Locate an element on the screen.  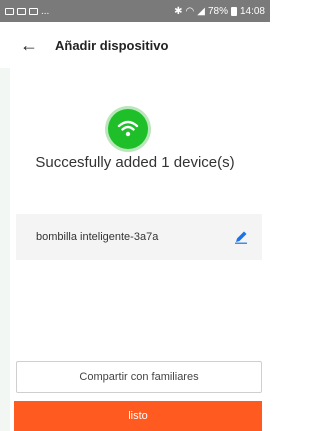
header: ← Añadir dispositivo is located at coordinates (135, 45).